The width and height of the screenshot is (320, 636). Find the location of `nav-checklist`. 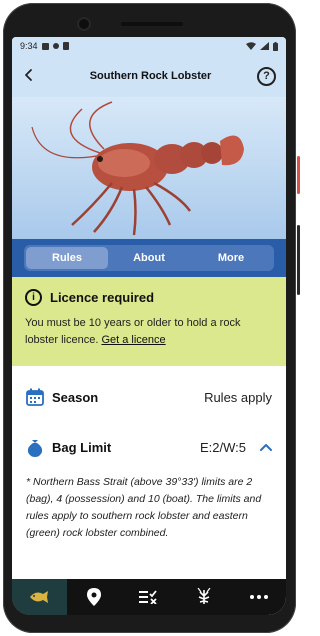

nav-checklist is located at coordinates (149, 597).